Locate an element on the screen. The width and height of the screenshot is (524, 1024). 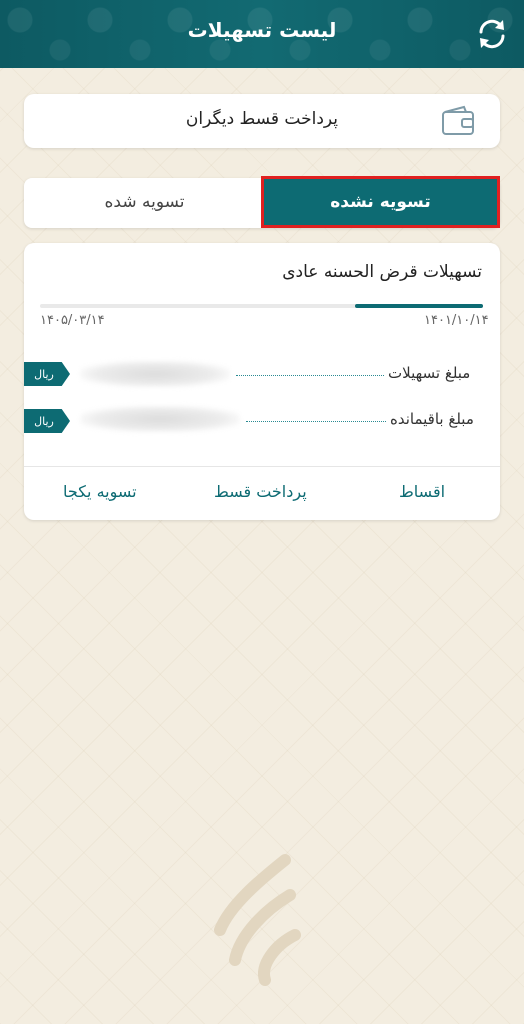
loan-progress-fill is located at coordinates (419, 306).